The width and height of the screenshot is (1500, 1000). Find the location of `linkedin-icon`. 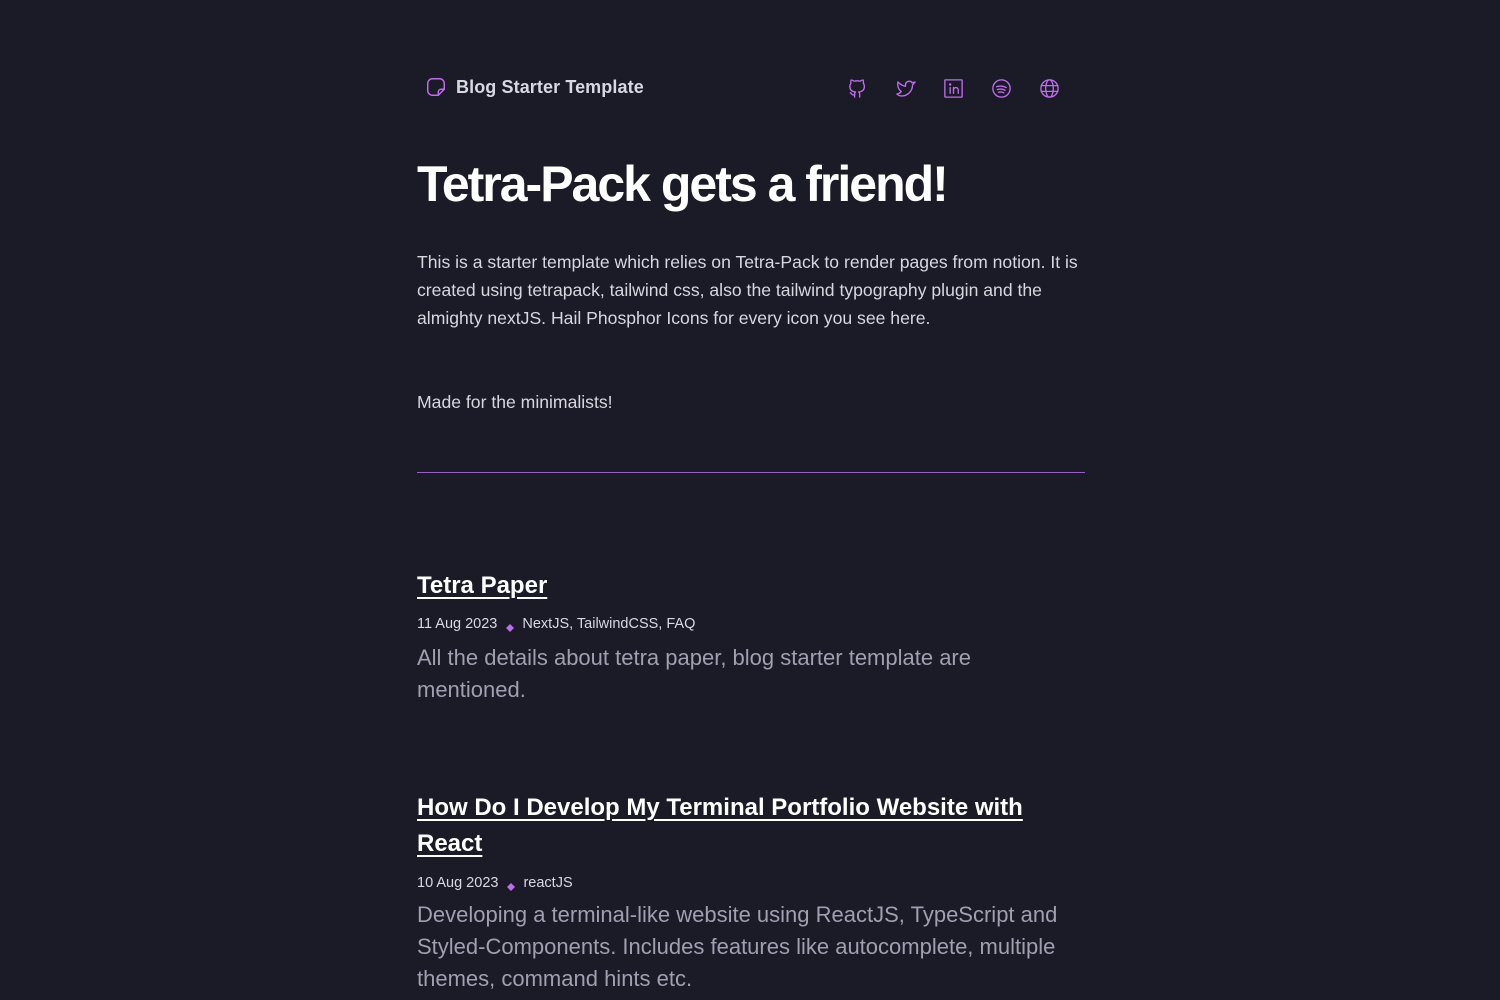

linkedin-icon is located at coordinates (953, 88).